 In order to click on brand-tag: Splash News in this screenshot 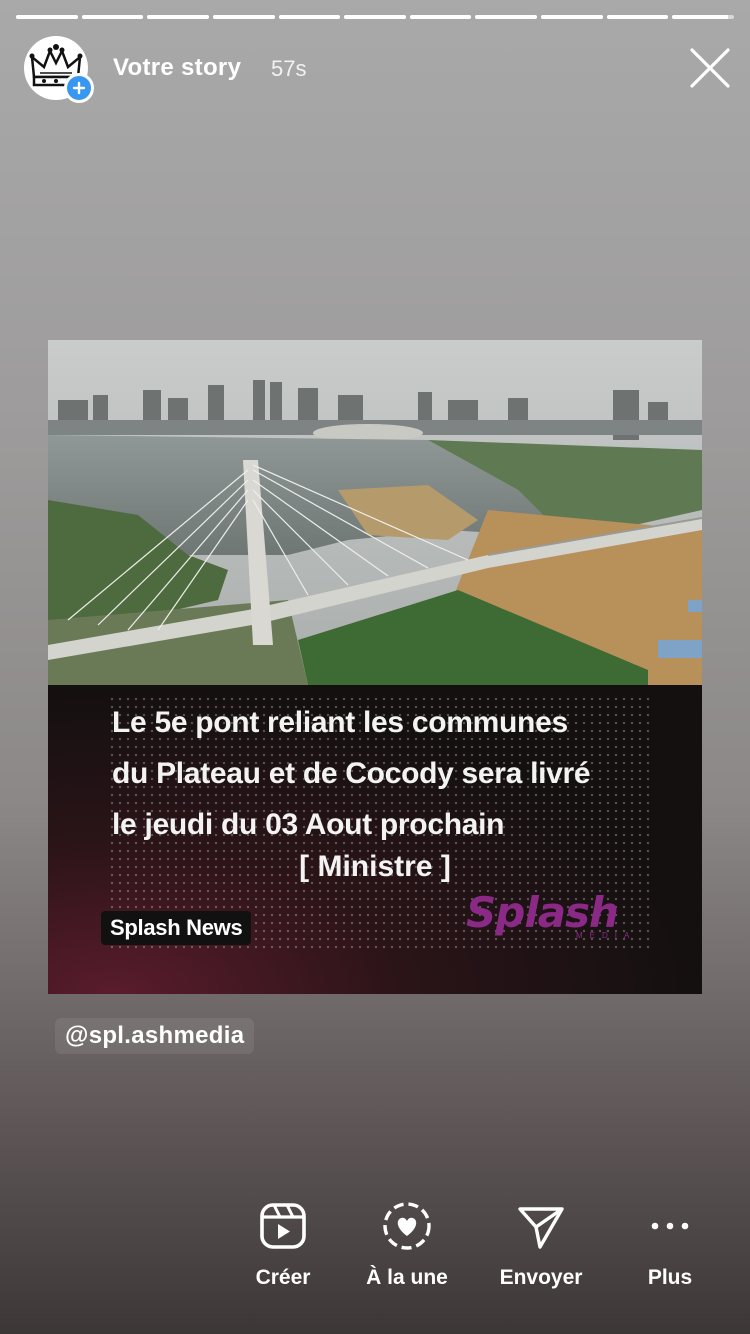, I will do `click(176, 928)`.